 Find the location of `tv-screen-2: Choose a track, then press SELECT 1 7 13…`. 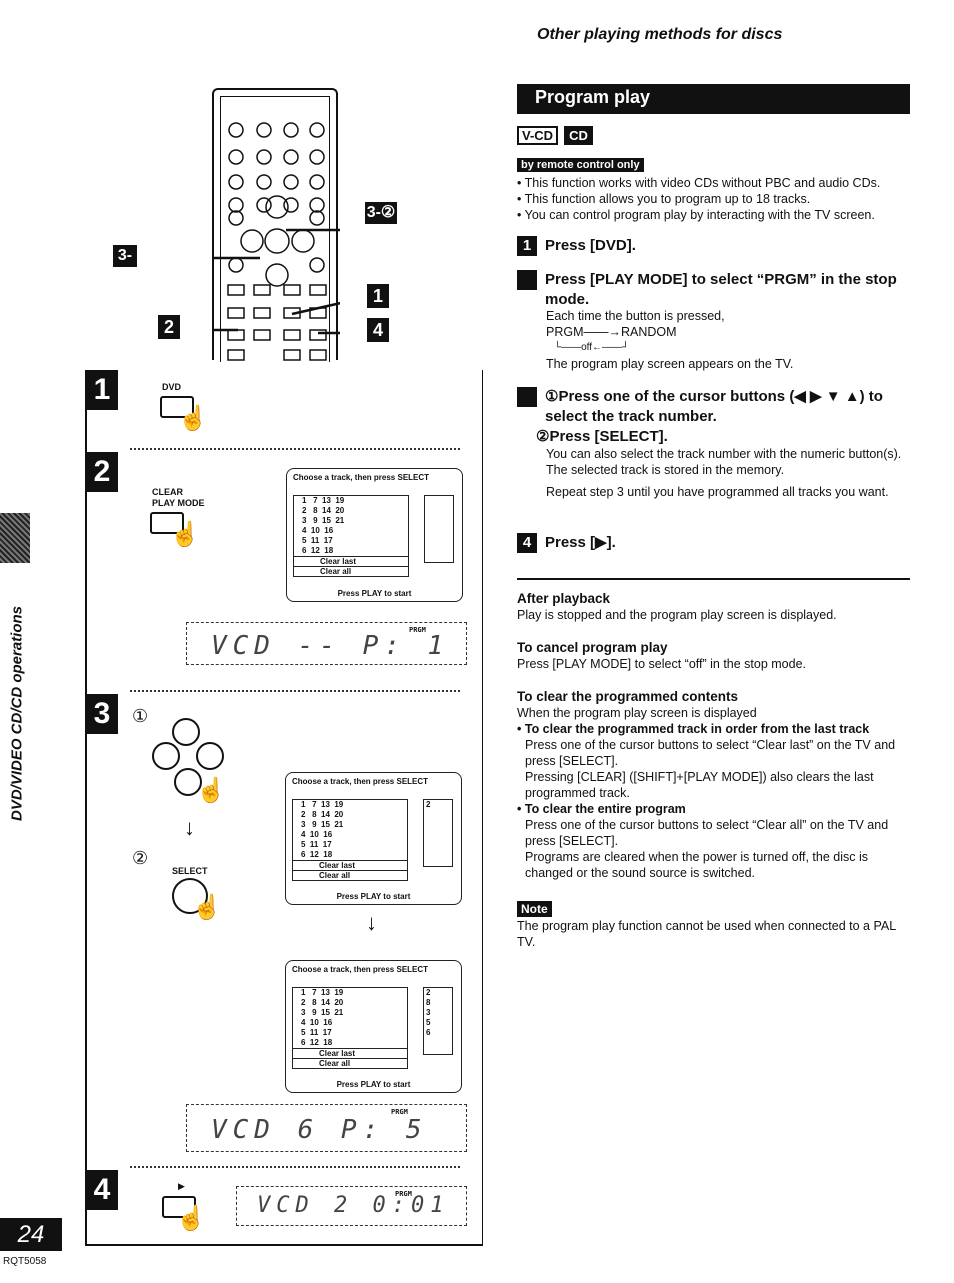

tv-screen-2: Choose a track, then press SELECT 1 7 13… is located at coordinates (373, 838).